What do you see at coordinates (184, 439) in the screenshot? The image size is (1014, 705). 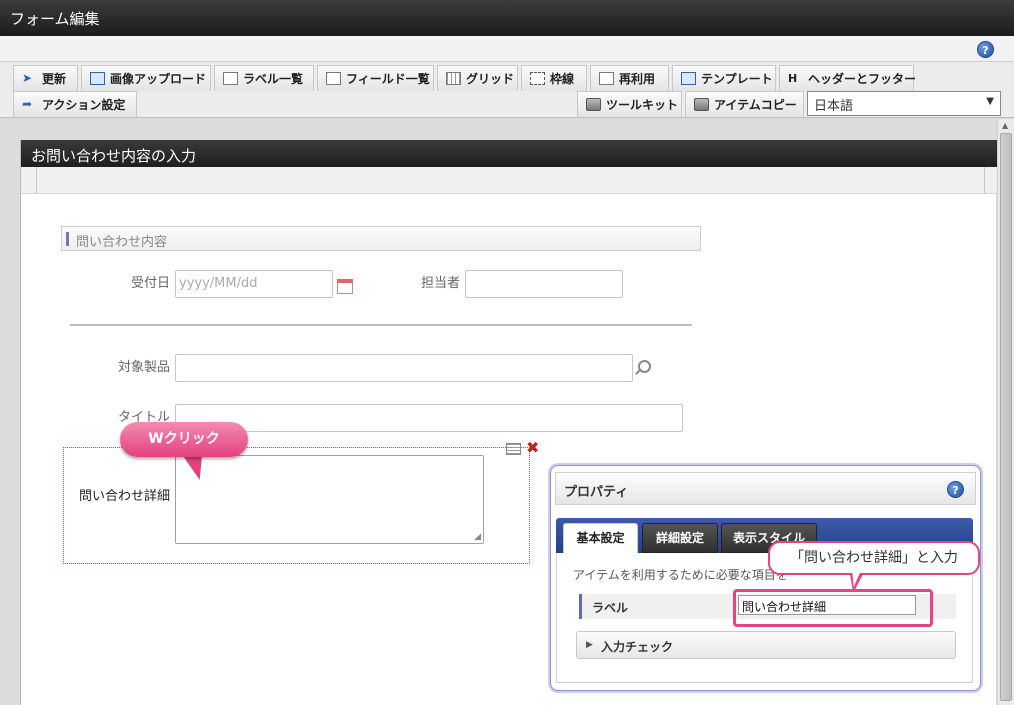 I see `double-click-callout: Wクリック` at bounding box center [184, 439].